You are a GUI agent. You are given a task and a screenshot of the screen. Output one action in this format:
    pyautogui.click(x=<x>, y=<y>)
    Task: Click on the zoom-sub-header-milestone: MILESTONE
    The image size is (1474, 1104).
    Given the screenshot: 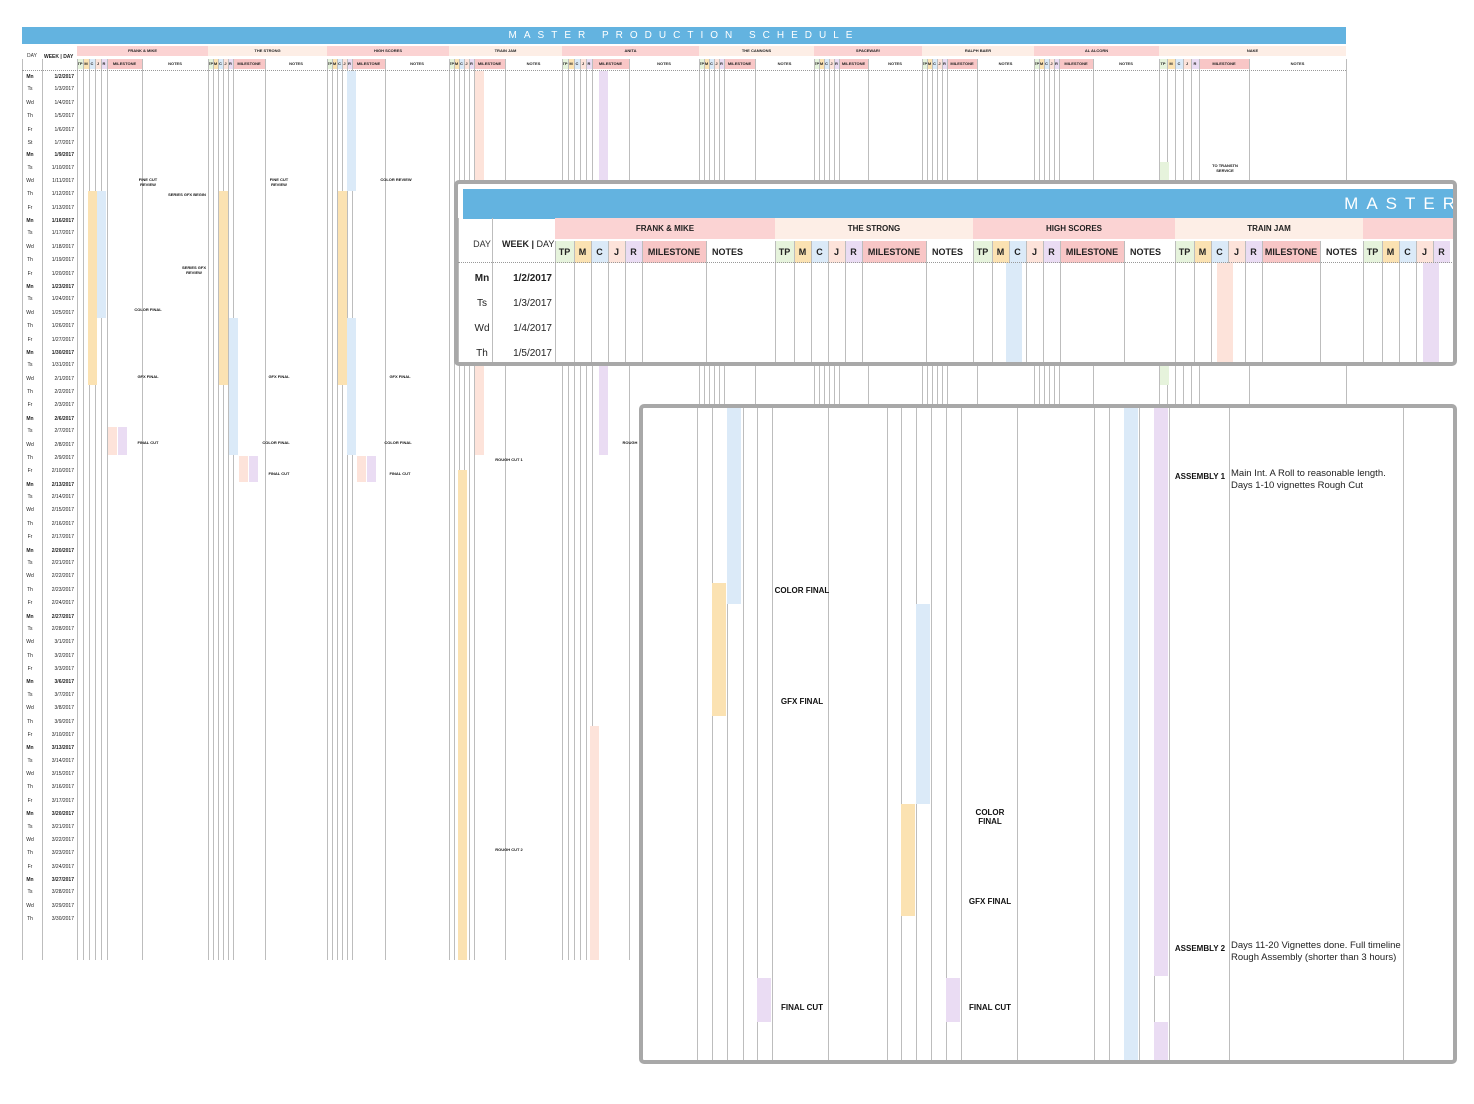 What is the action you would take?
    pyautogui.click(x=1291, y=252)
    